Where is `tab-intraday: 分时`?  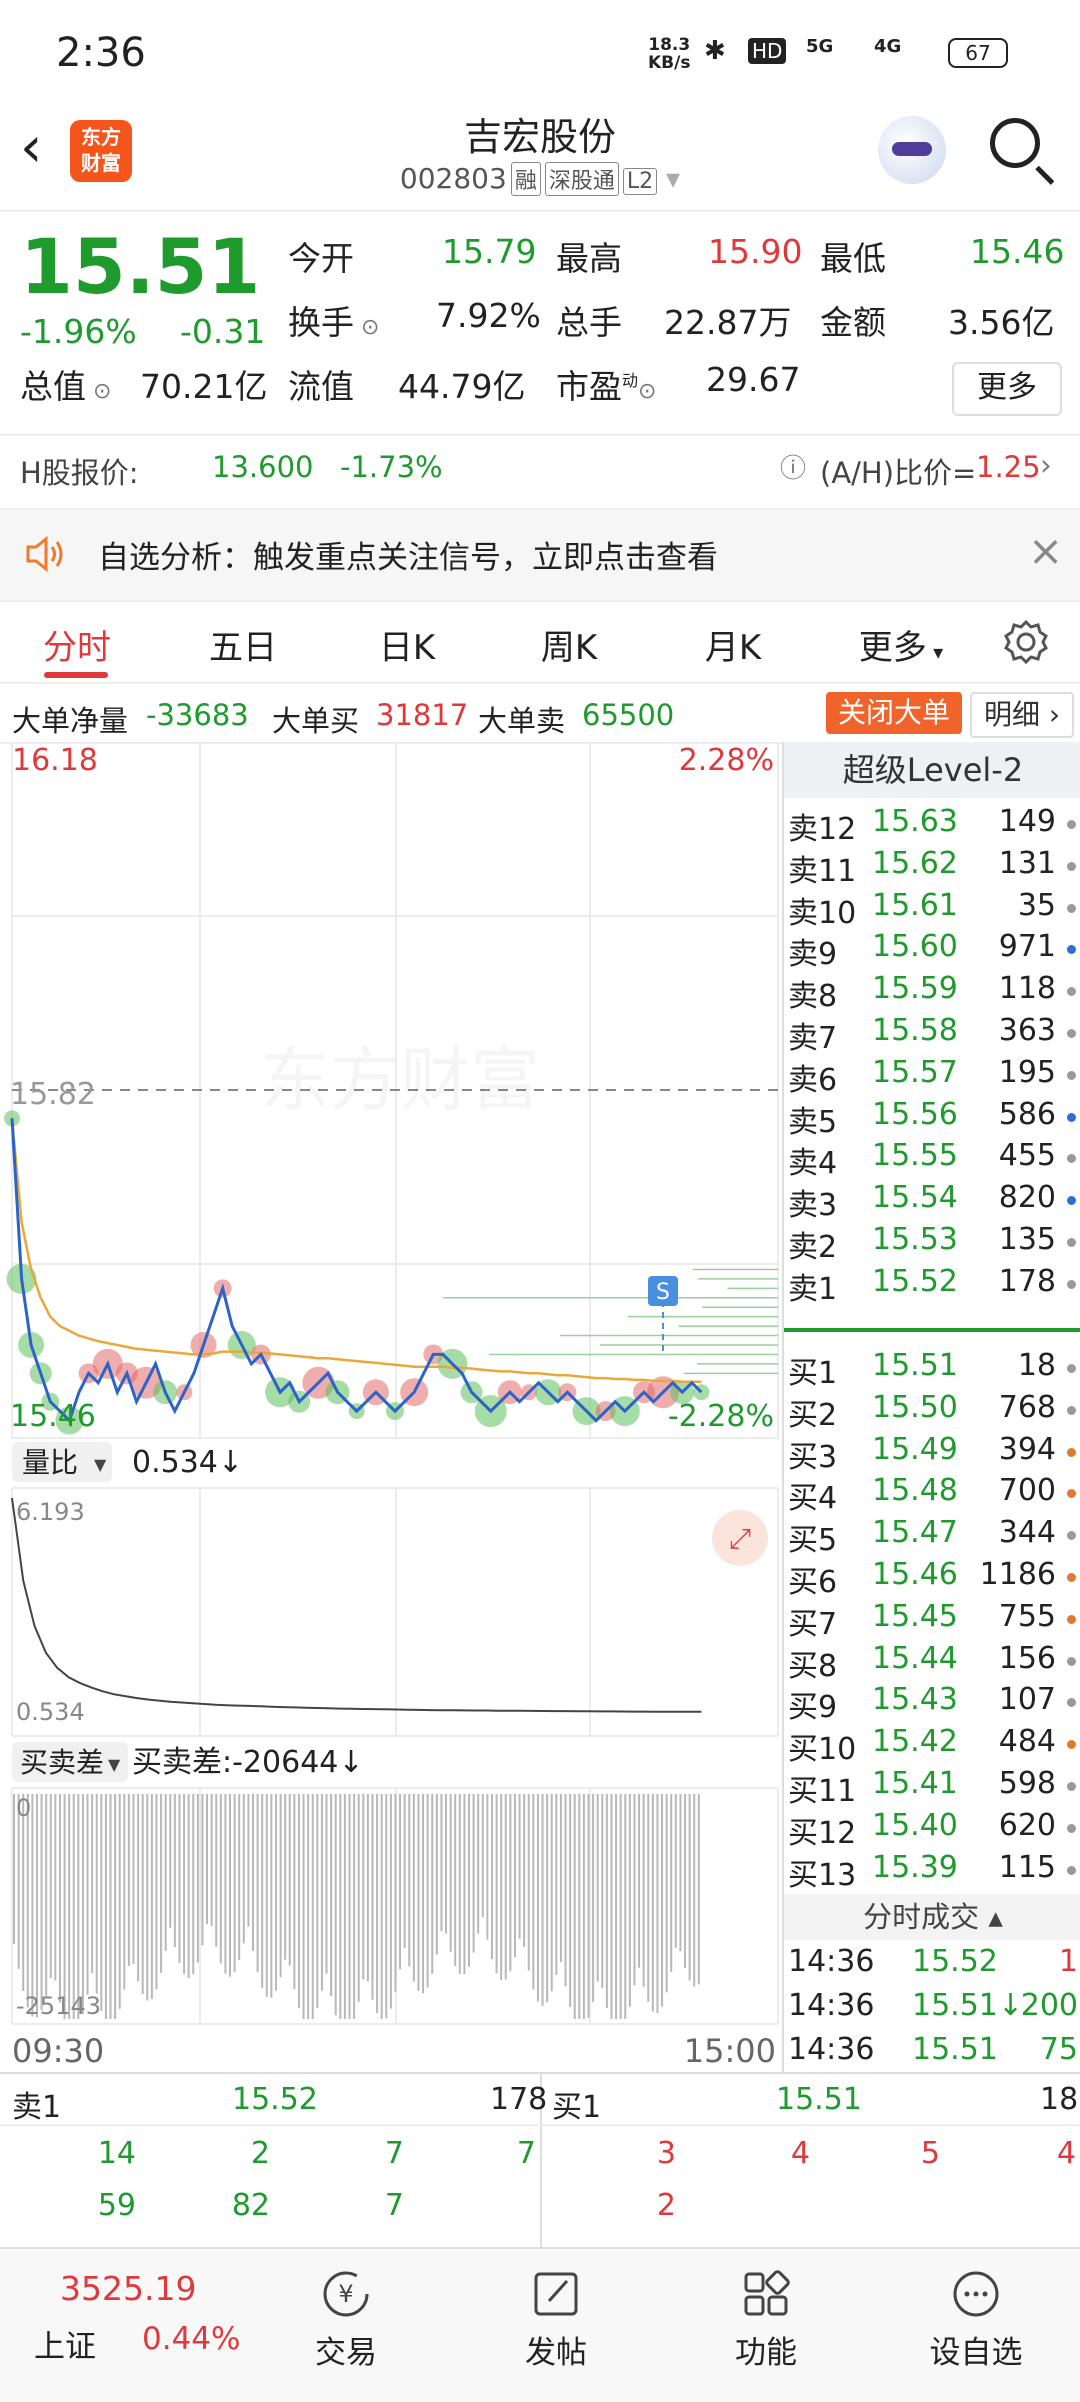
tab-intraday: 分时 is located at coordinates (77, 644).